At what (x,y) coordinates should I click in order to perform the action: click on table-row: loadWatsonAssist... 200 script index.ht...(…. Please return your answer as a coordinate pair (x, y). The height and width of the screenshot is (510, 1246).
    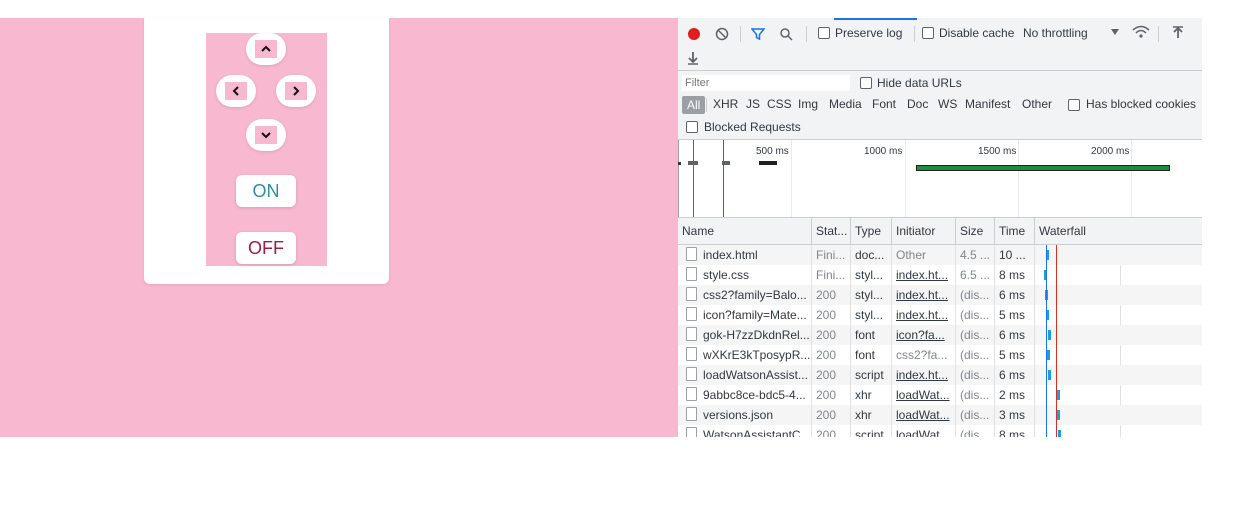
    Looking at the image, I should click on (940, 375).